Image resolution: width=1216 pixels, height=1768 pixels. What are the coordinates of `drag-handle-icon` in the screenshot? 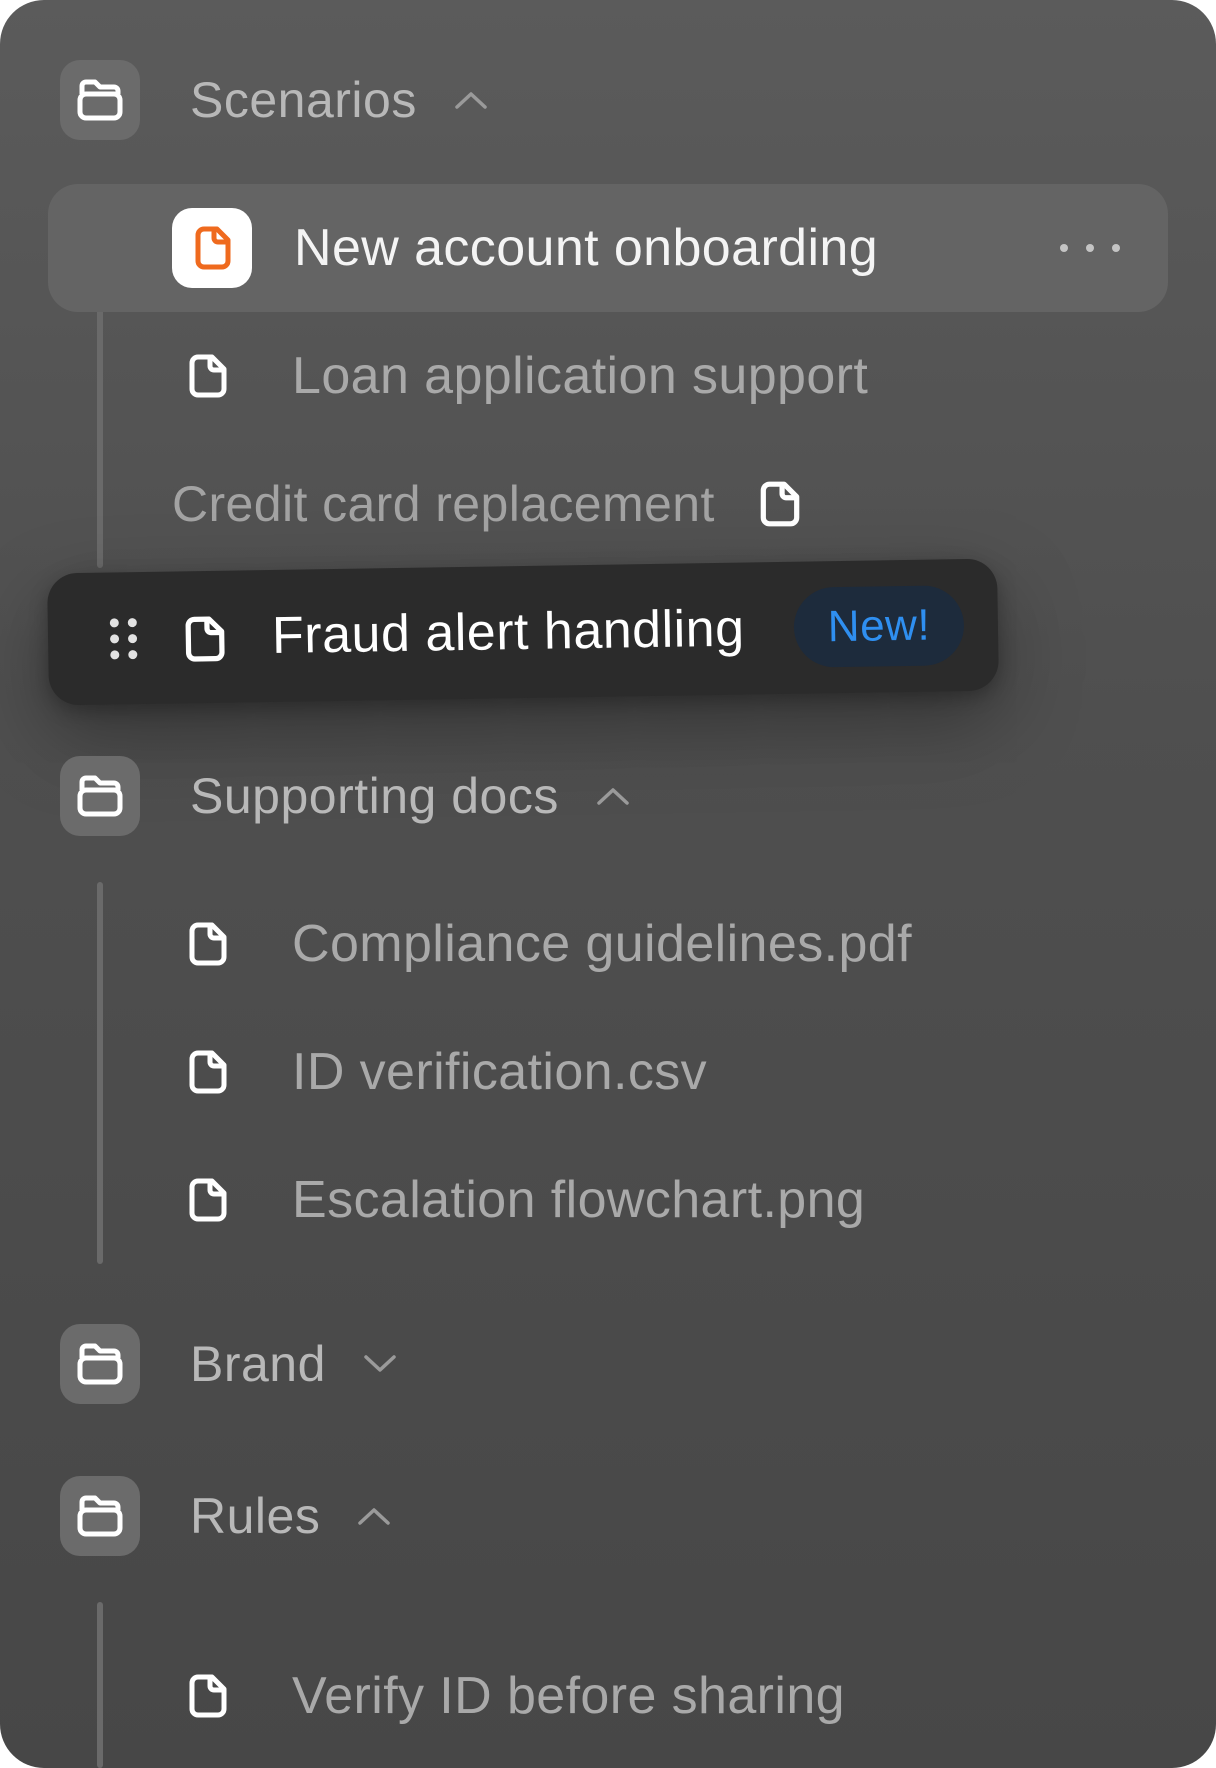 It's located at (124, 639).